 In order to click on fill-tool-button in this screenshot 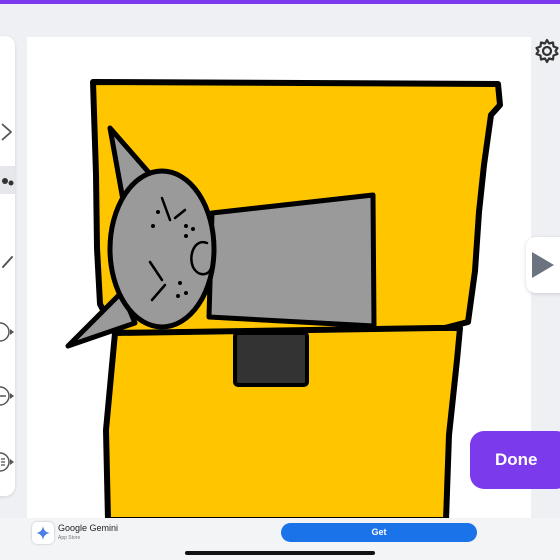, I will do `click(7, 180)`.